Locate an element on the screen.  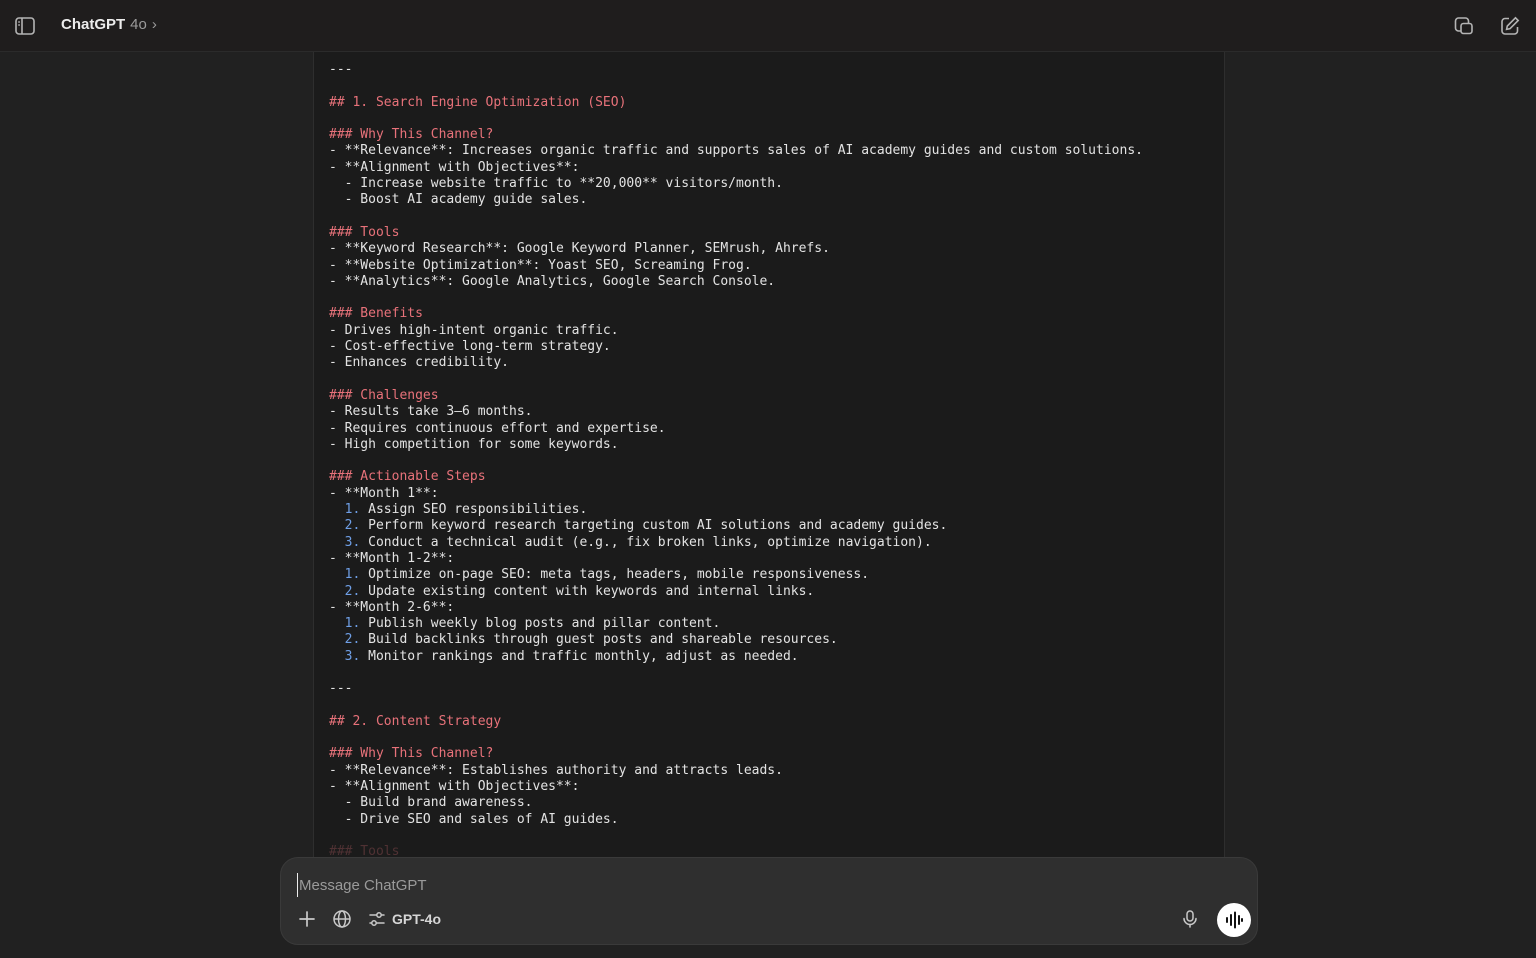
app-name: ChatGPT is located at coordinates (93, 24).